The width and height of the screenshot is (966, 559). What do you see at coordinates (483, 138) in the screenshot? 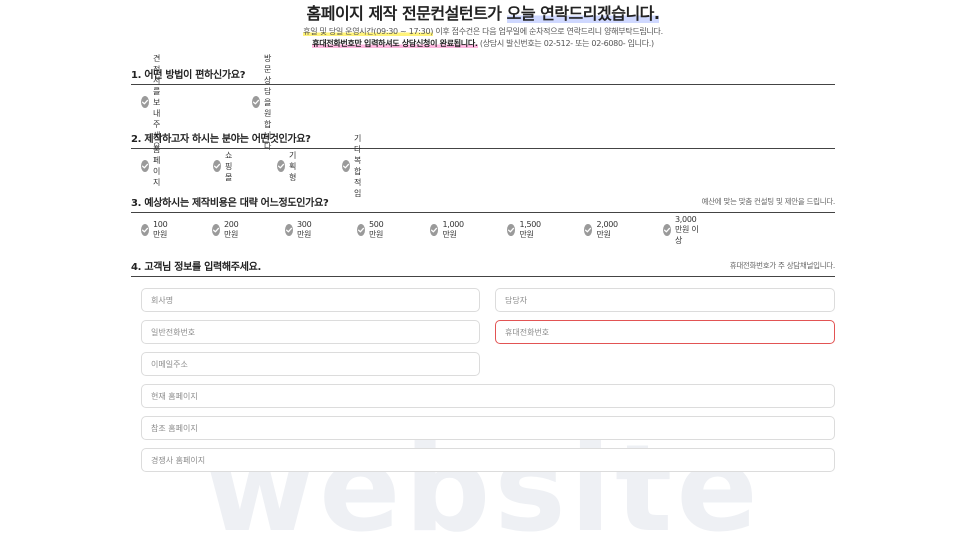
I see `section-field-header: 2. 제작하고자 하시는 분야는 어떤것인가요?` at bounding box center [483, 138].